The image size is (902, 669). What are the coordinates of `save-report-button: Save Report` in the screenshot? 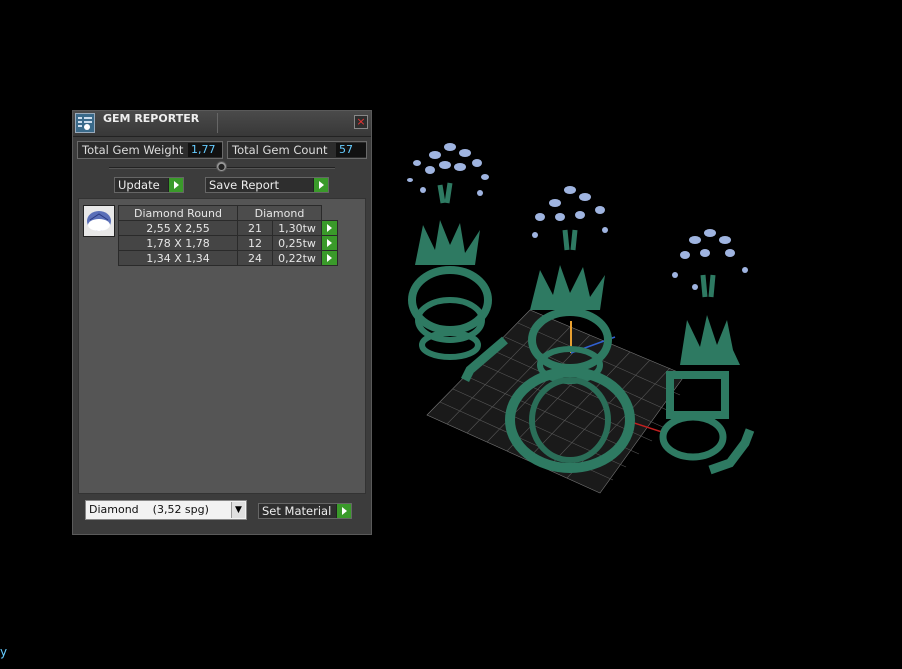 It's located at (267, 185).